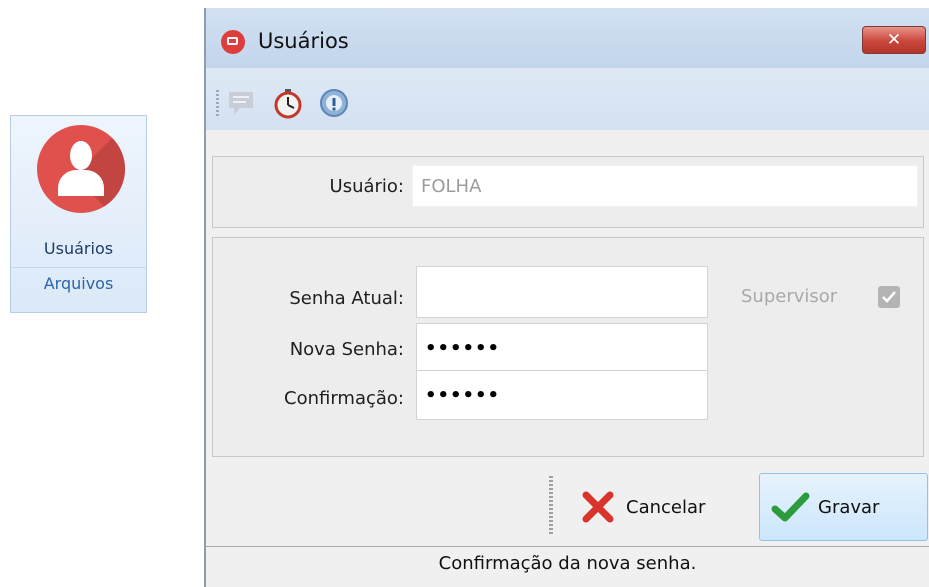  What do you see at coordinates (666, 507) in the screenshot?
I see `cancel-button-label: Cancelar` at bounding box center [666, 507].